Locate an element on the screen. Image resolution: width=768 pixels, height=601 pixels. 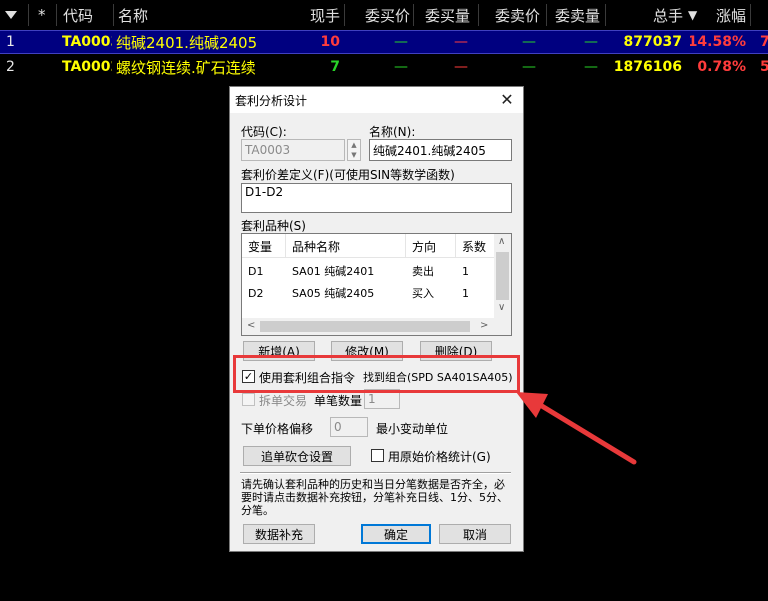
cancel-button: 取消 is located at coordinates (475, 534).